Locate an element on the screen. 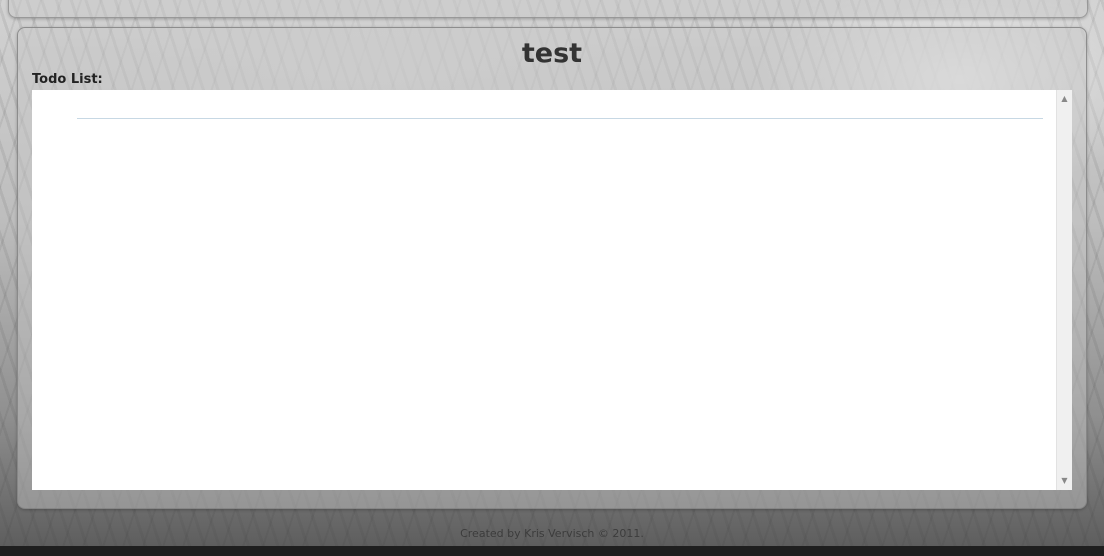 The image size is (1104, 556). bottom-bar is located at coordinates (552, 551).